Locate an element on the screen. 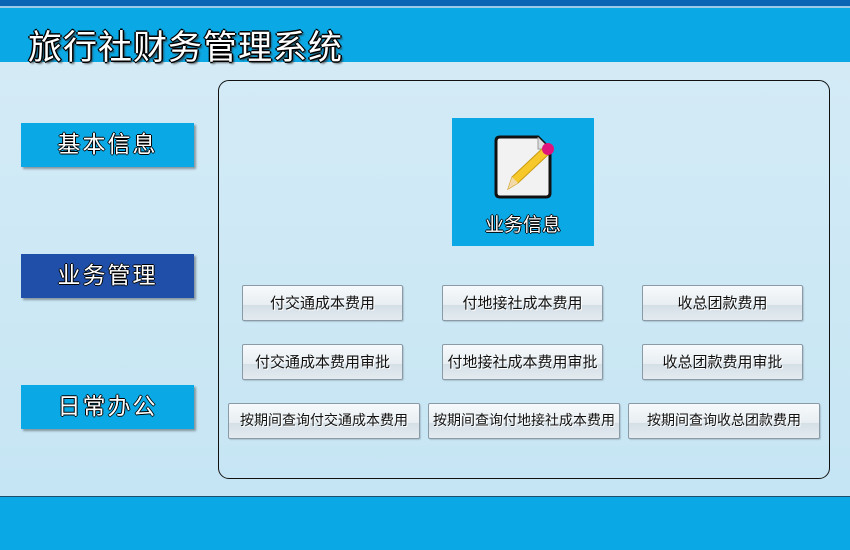  pay-transport-cost-approval-button: 付交通成本费用审批 is located at coordinates (322, 362).